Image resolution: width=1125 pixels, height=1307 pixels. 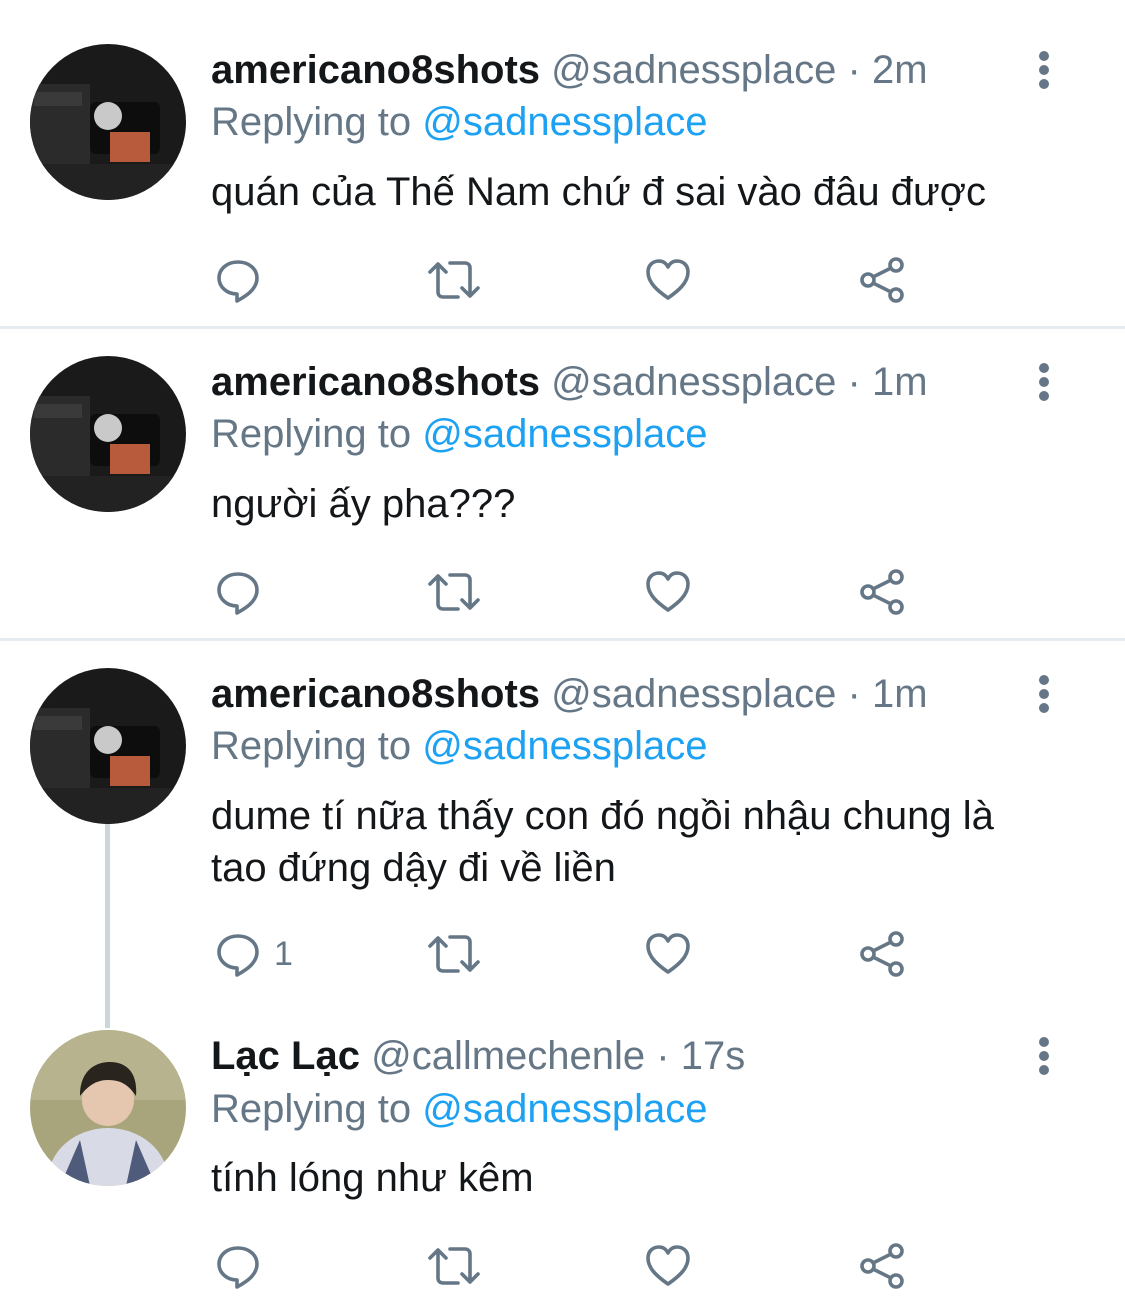 I want to click on display-name: Lạc Lạc, so click(x=285, y=1056).